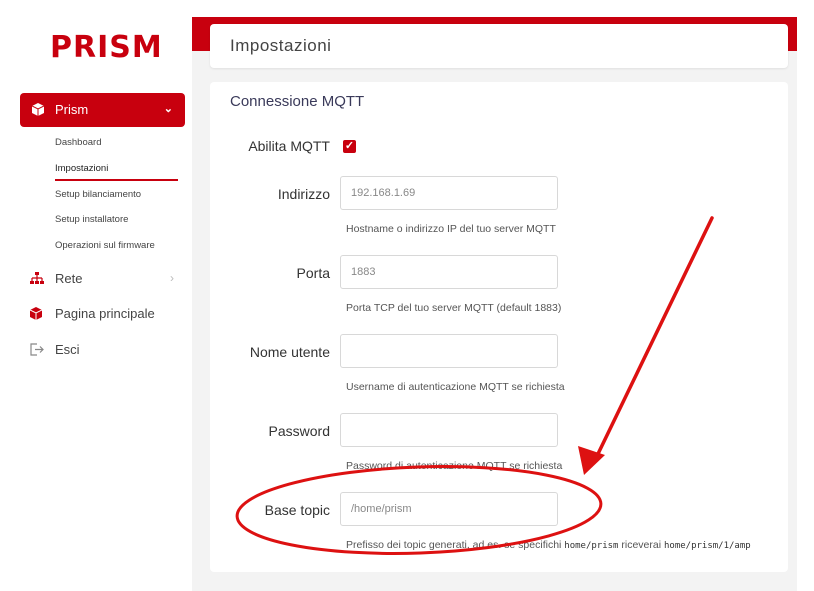  I want to click on sidebar-item-prism: Prism ⌄, so click(102, 110).